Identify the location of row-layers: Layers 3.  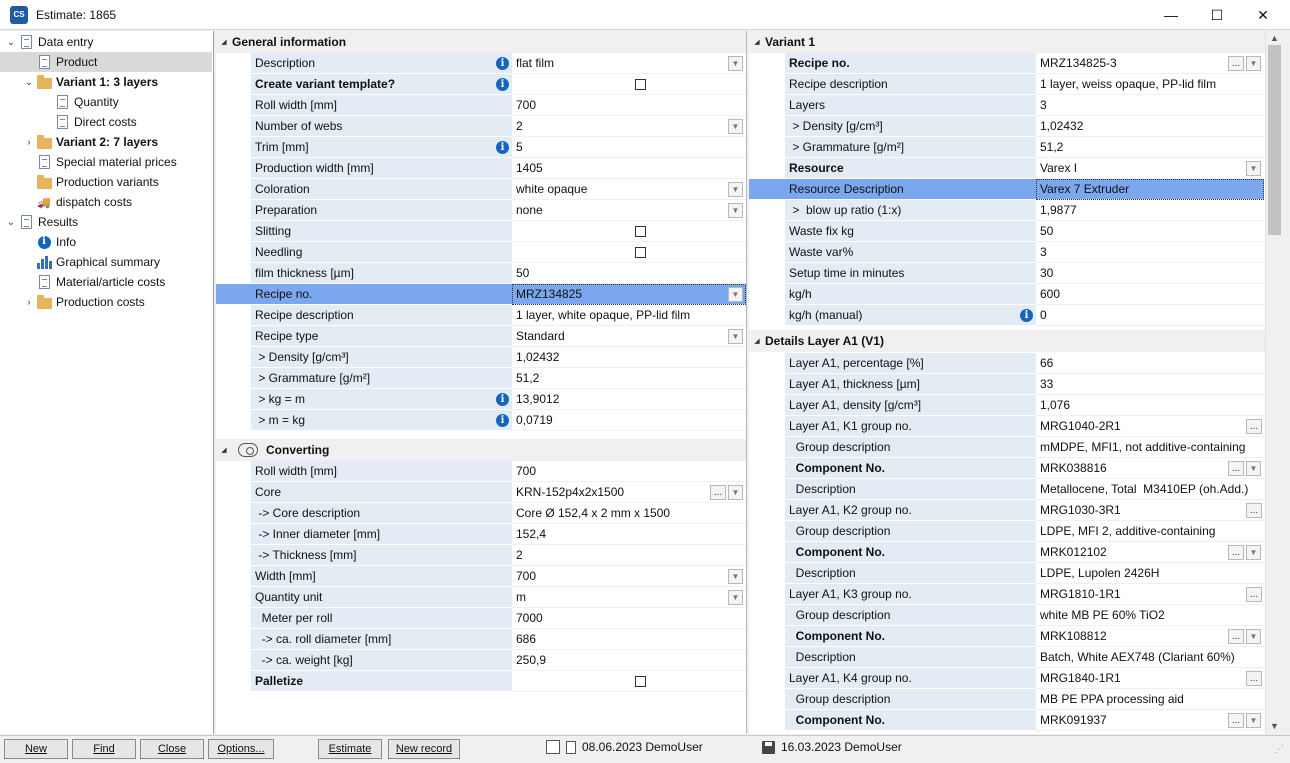
(1024, 105).